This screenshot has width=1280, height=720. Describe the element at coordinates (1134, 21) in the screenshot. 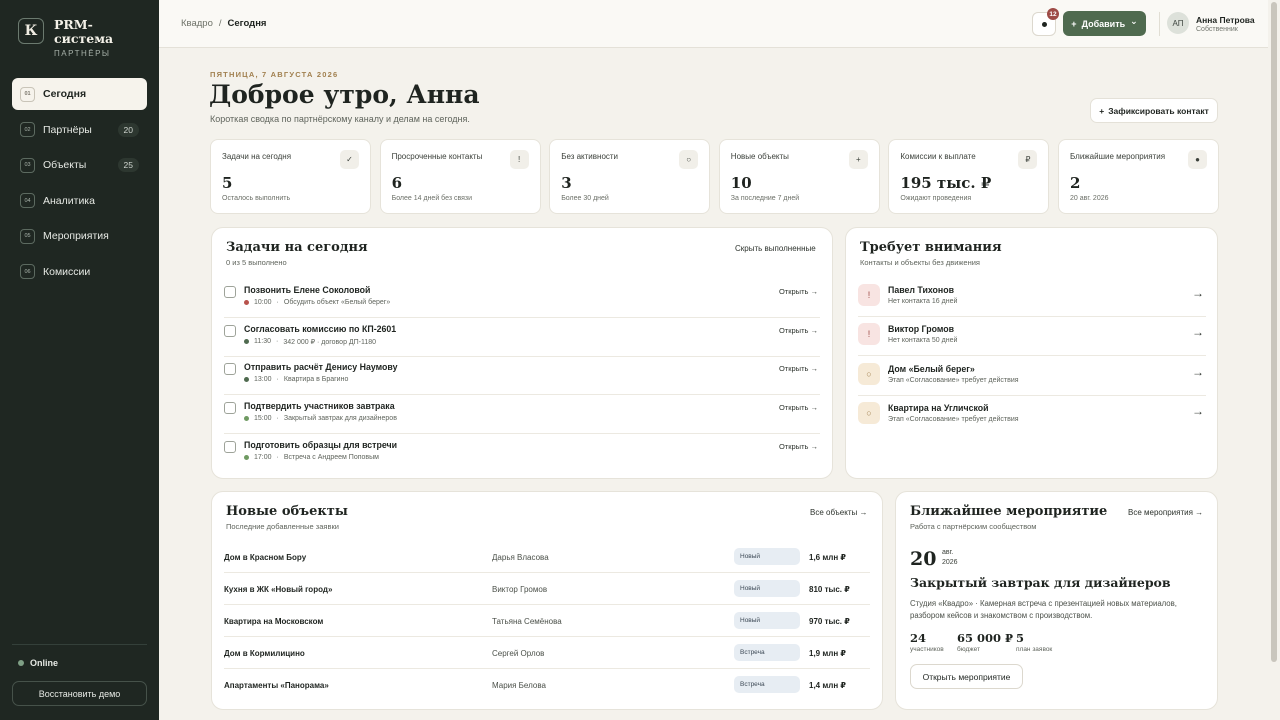

I see `chevron-down-icon: ⌄` at that location.